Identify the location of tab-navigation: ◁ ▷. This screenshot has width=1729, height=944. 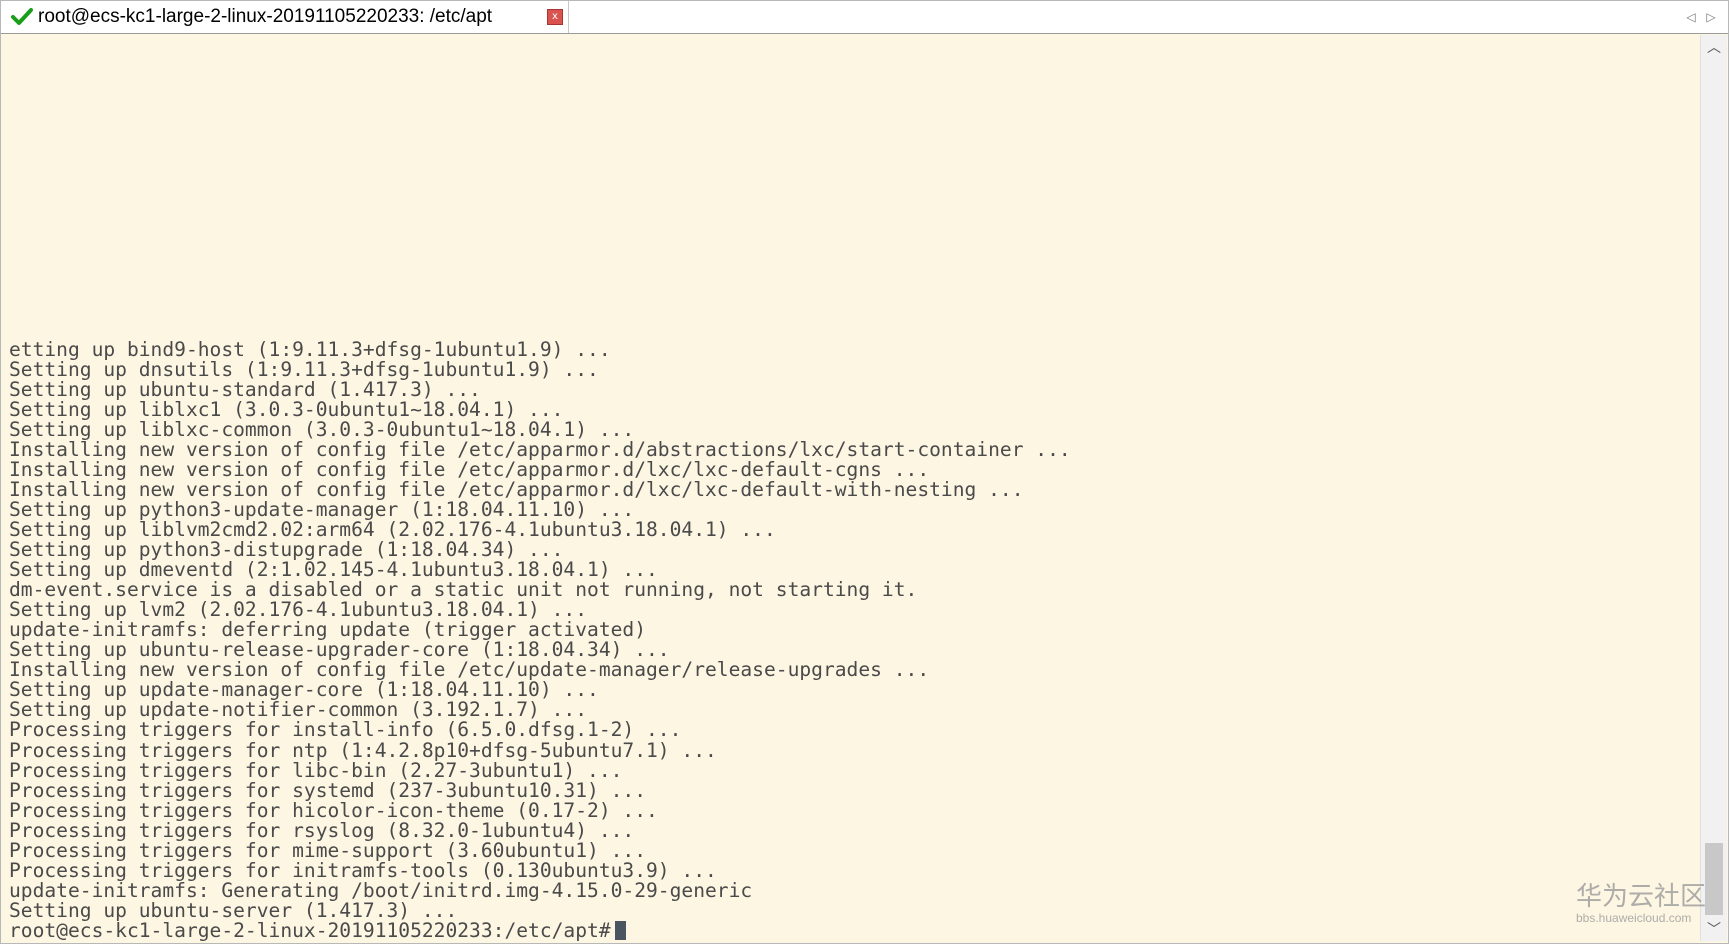
(1702, 17).